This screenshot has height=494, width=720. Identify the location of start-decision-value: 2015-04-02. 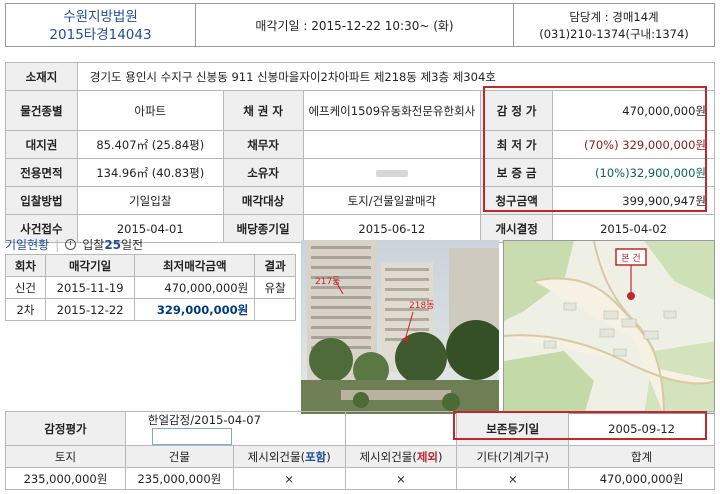
(633, 228).